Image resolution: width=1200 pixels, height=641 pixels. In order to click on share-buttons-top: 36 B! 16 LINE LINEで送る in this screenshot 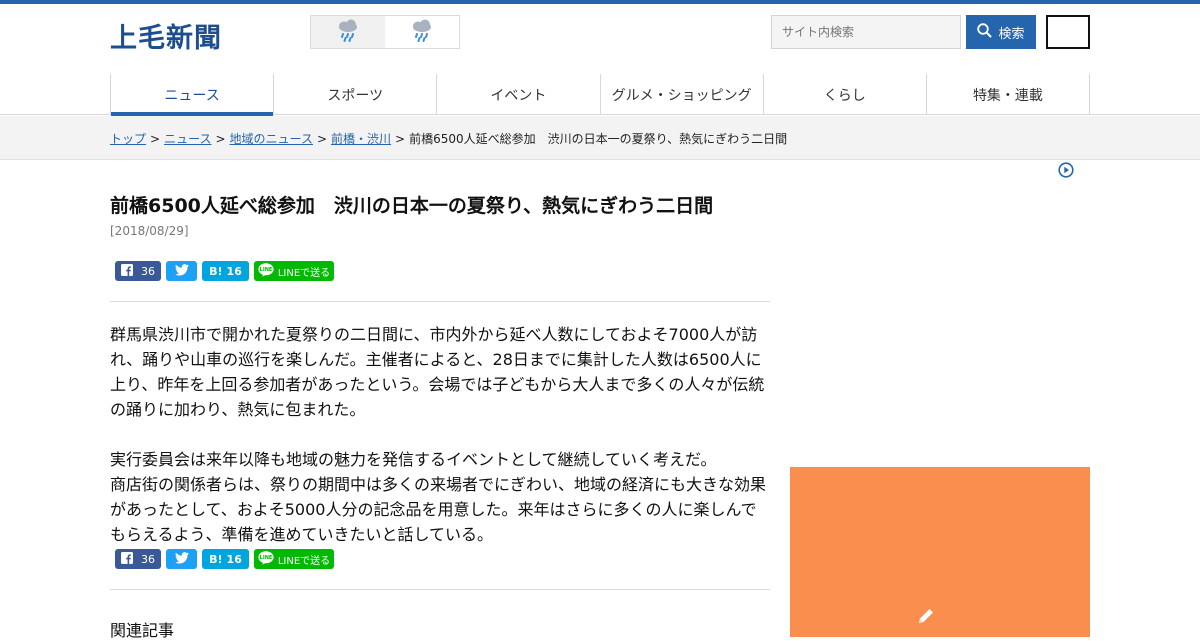, I will do `click(224, 271)`.